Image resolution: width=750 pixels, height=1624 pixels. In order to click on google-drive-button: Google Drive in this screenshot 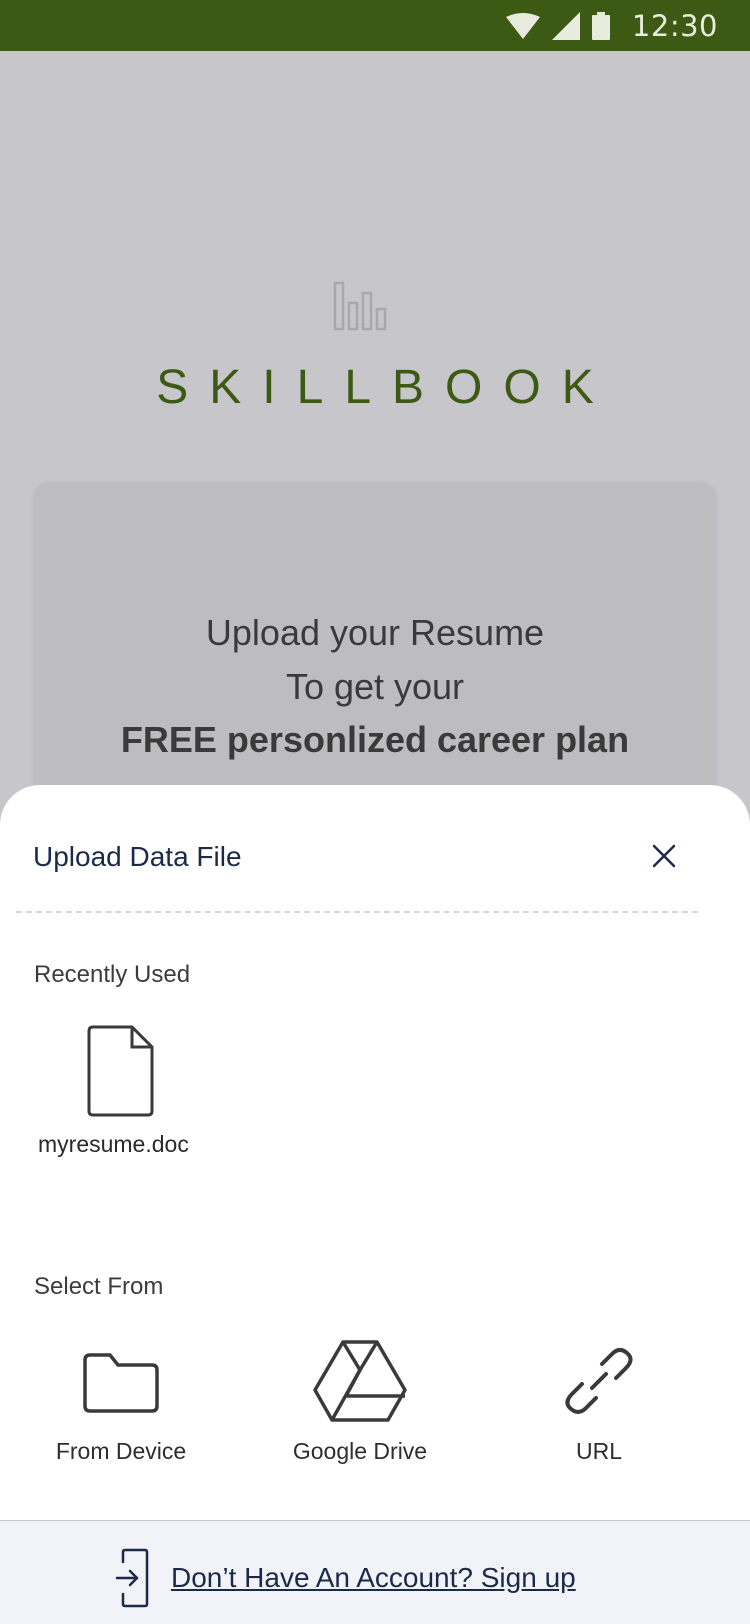, I will do `click(360, 1410)`.